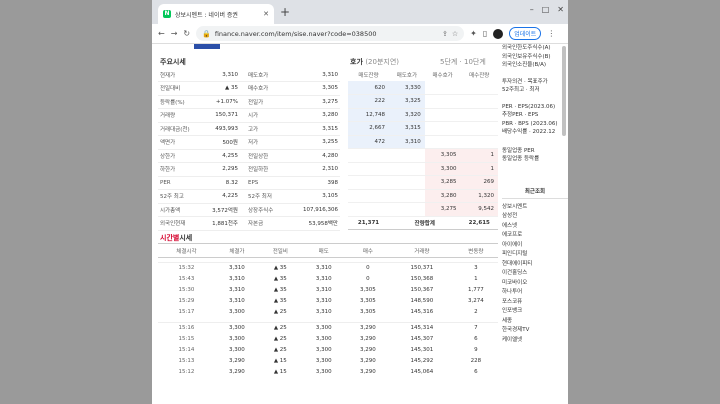 This screenshot has width=720, height=404. Describe the element at coordinates (265, 223) in the screenshot. I see `quote-label: 자본금` at that location.